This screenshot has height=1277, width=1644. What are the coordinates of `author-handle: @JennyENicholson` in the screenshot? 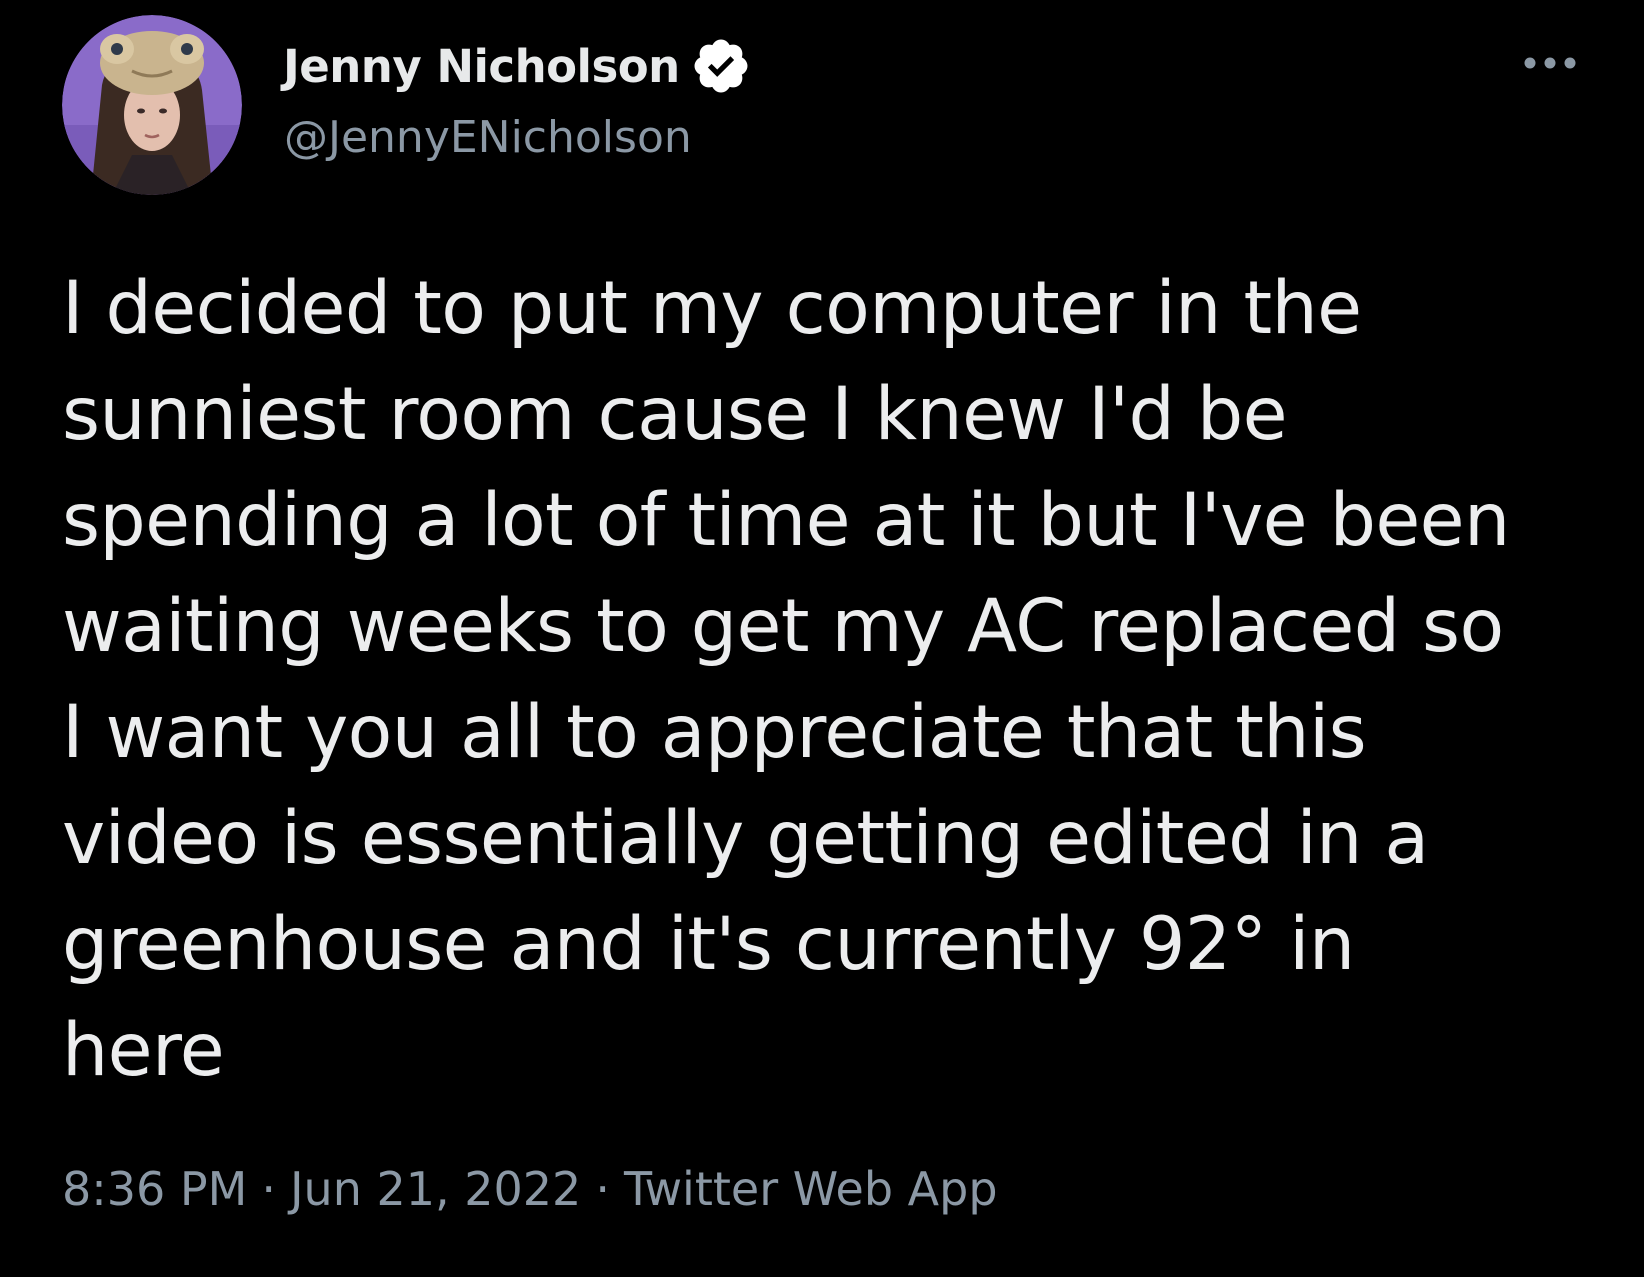 It's located at (488, 137).